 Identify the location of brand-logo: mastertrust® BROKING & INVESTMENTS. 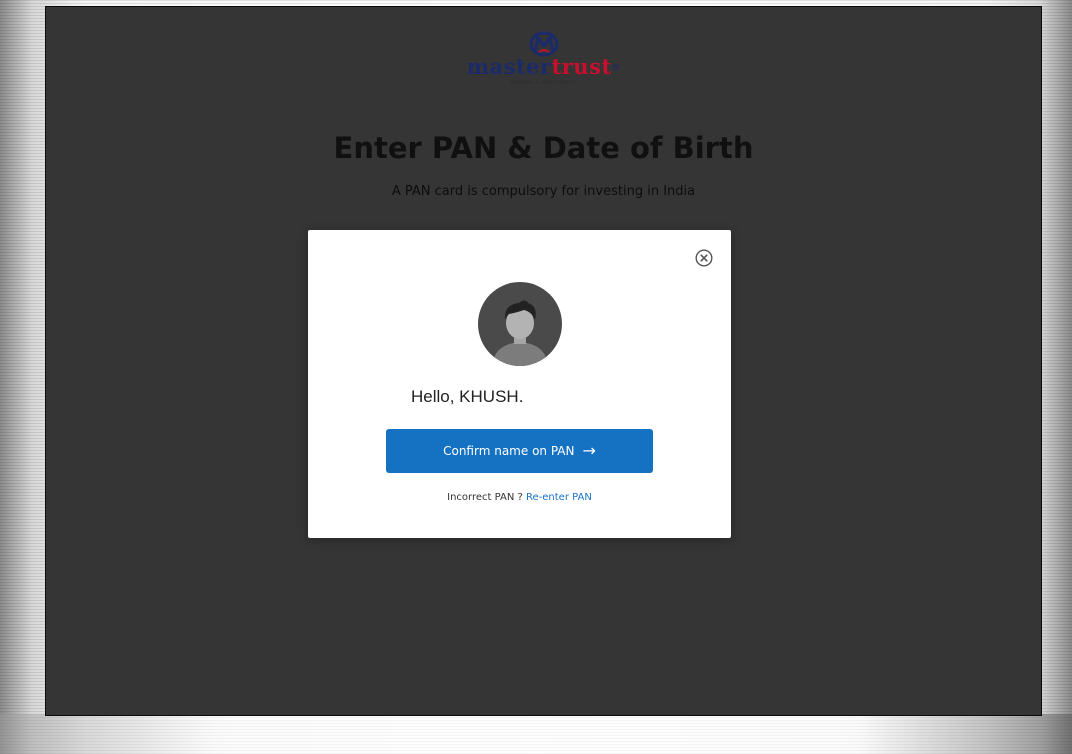
(543, 58).